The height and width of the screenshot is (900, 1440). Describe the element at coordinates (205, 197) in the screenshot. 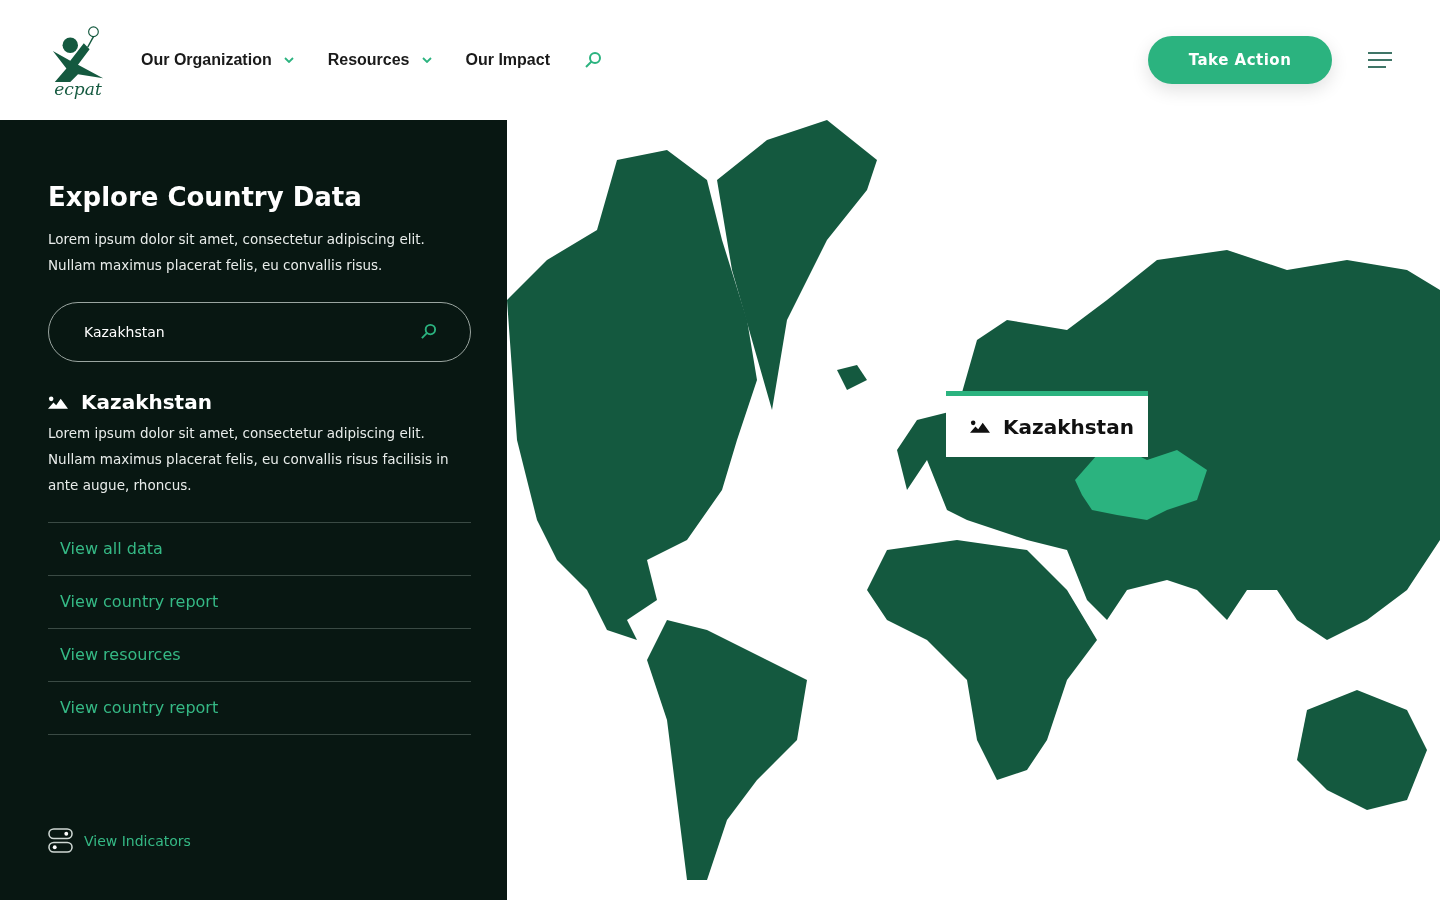

I see `section-title: Explore Country Data` at that location.